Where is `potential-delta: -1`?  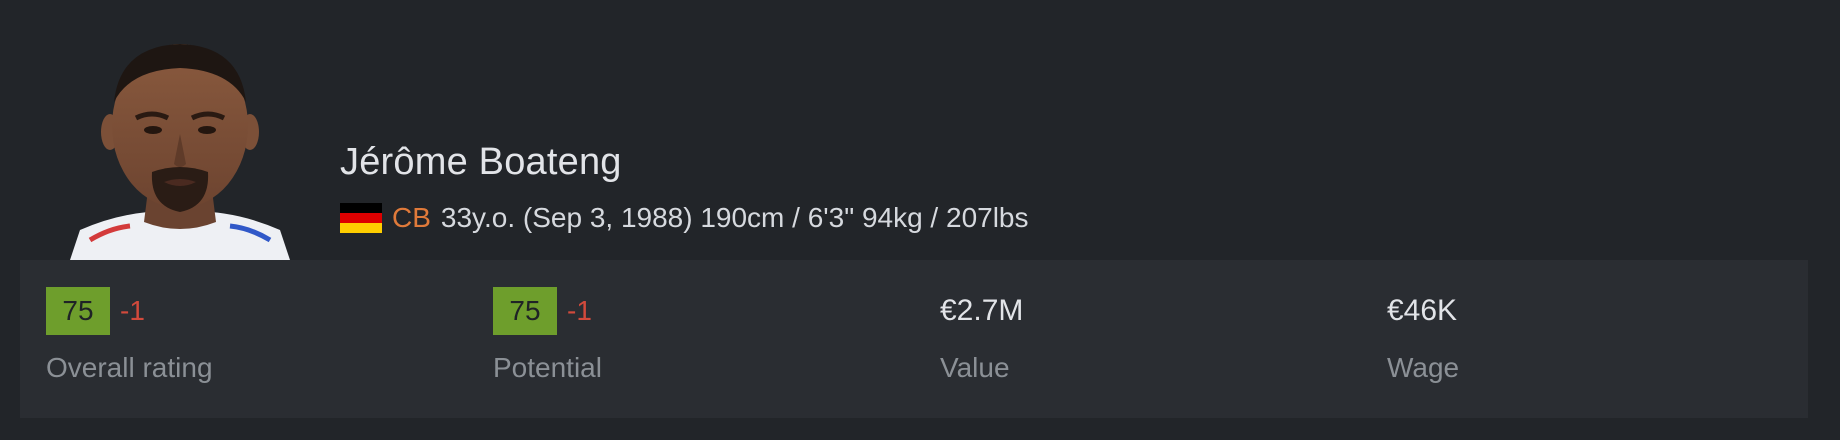 potential-delta: -1 is located at coordinates (579, 310).